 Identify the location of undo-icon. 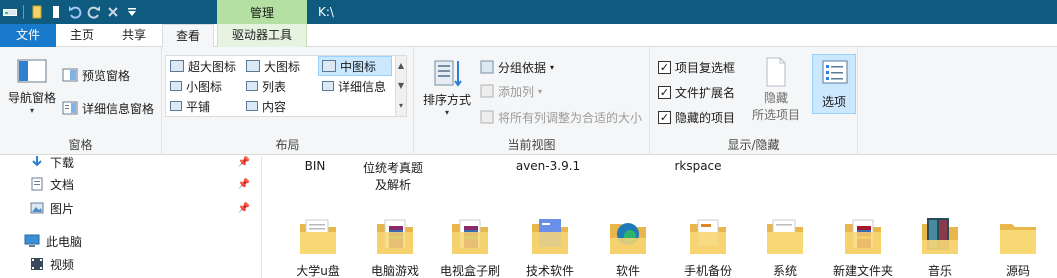
(75, 12).